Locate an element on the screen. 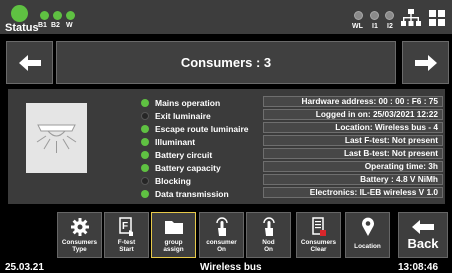 Image resolution: width=452 pixels, height=273 pixels. previous-button is located at coordinates (29, 62).